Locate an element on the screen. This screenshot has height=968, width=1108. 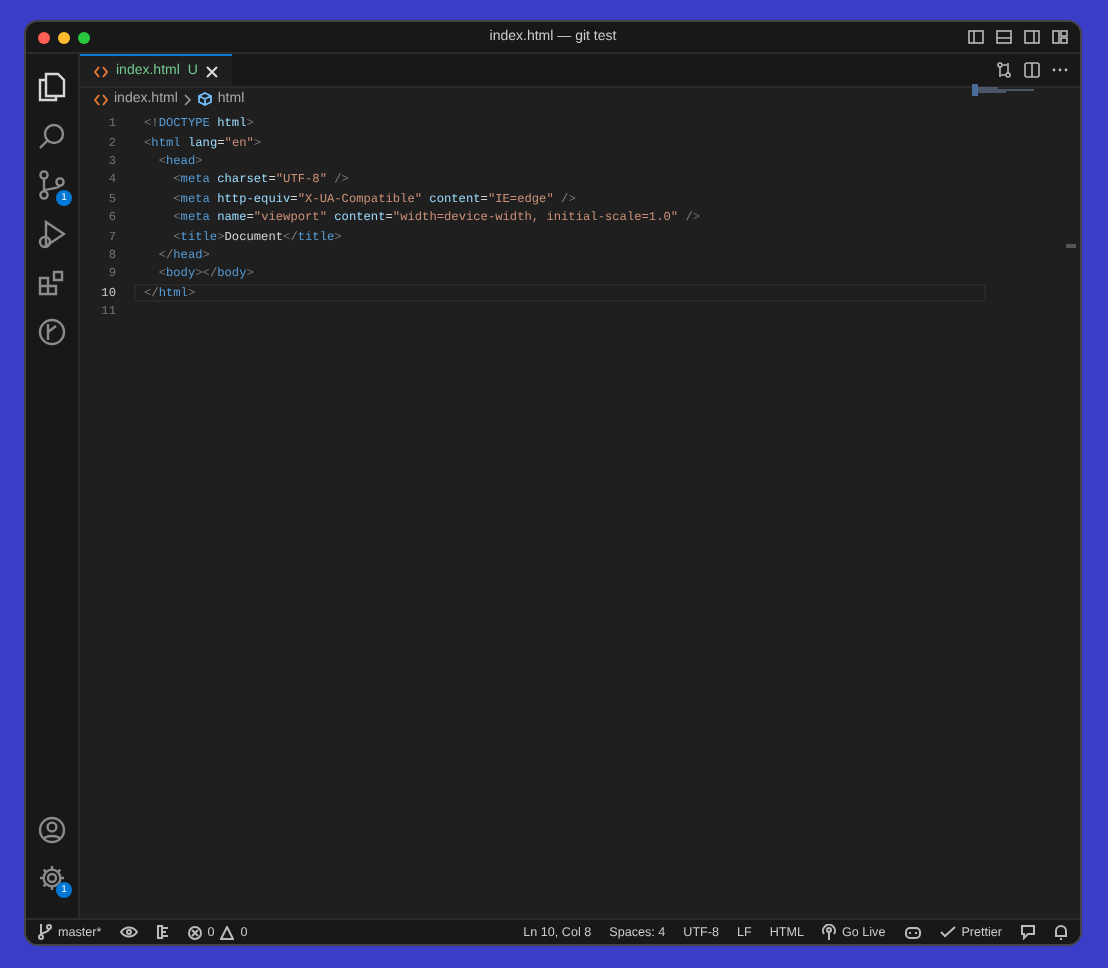
eye-icon is located at coordinates (128, 932).